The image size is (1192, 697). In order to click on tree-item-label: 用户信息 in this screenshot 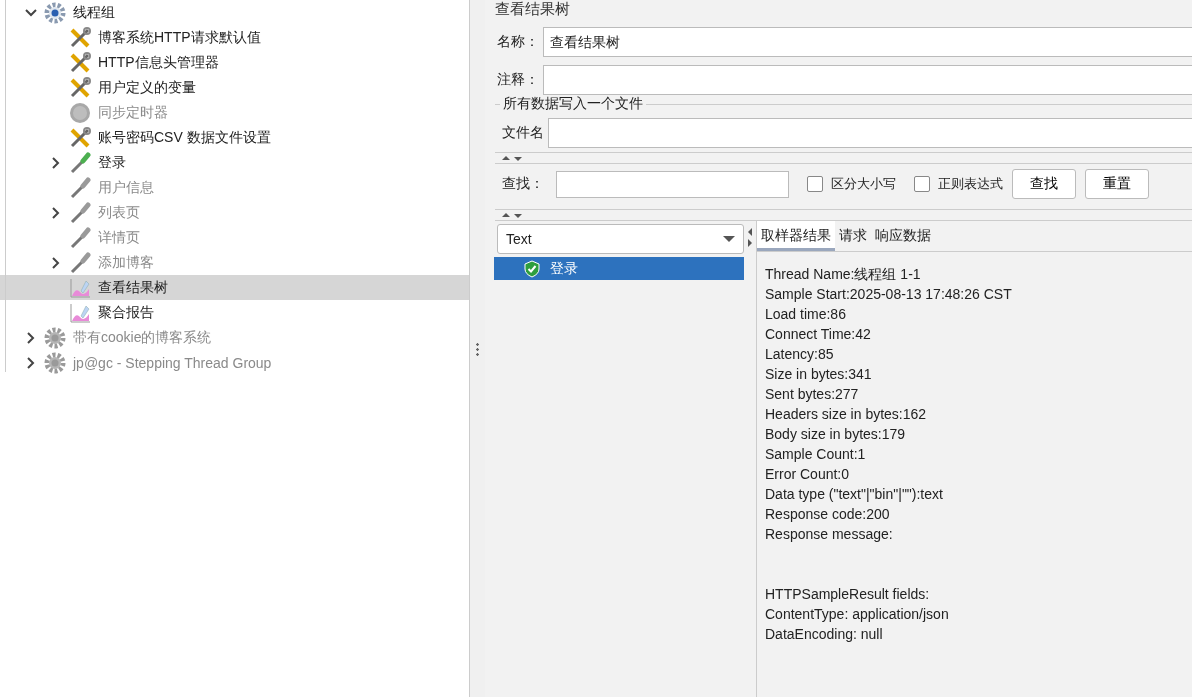, I will do `click(126, 187)`.